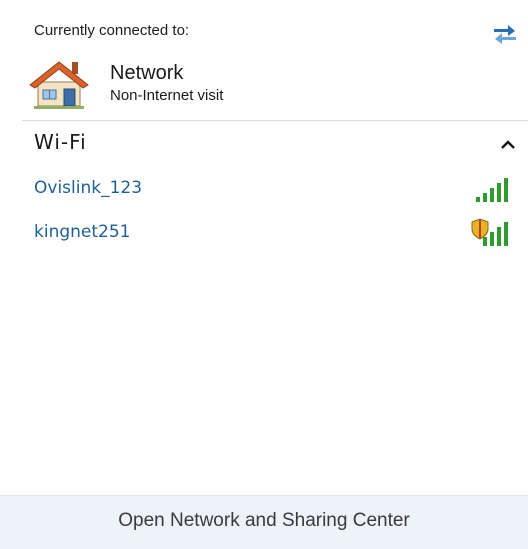  What do you see at coordinates (275, 233) in the screenshot?
I see `wifi-network-item: kingnet251` at bounding box center [275, 233].